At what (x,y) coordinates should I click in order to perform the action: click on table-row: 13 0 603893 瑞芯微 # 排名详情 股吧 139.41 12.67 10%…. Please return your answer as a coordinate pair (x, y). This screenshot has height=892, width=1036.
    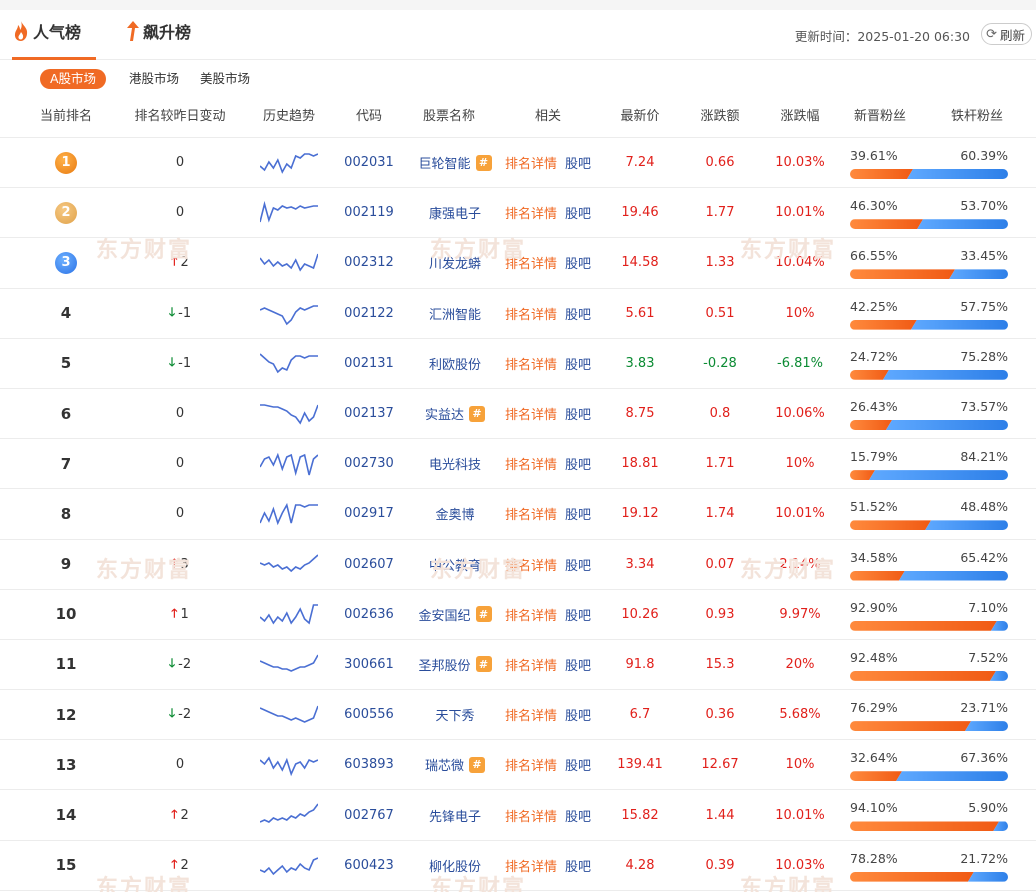
    Looking at the image, I should click on (518, 765).